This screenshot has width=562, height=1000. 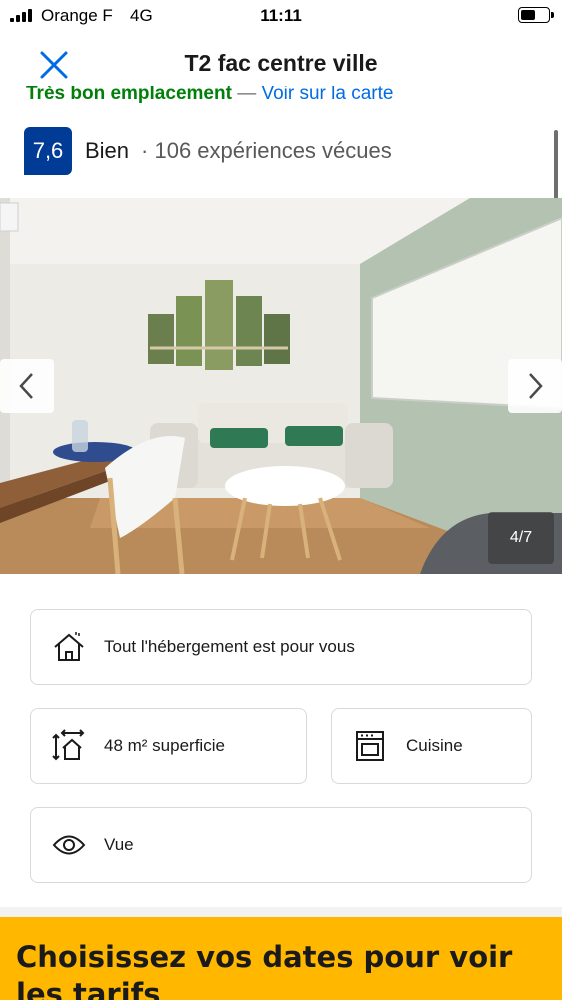 What do you see at coordinates (69, 746) in the screenshot?
I see `room-size-icon` at bounding box center [69, 746].